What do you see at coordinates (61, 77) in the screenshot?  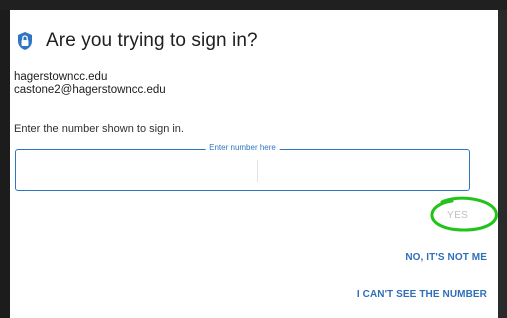 I see `account-domain: hagerstowncc.edu` at bounding box center [61, 77].